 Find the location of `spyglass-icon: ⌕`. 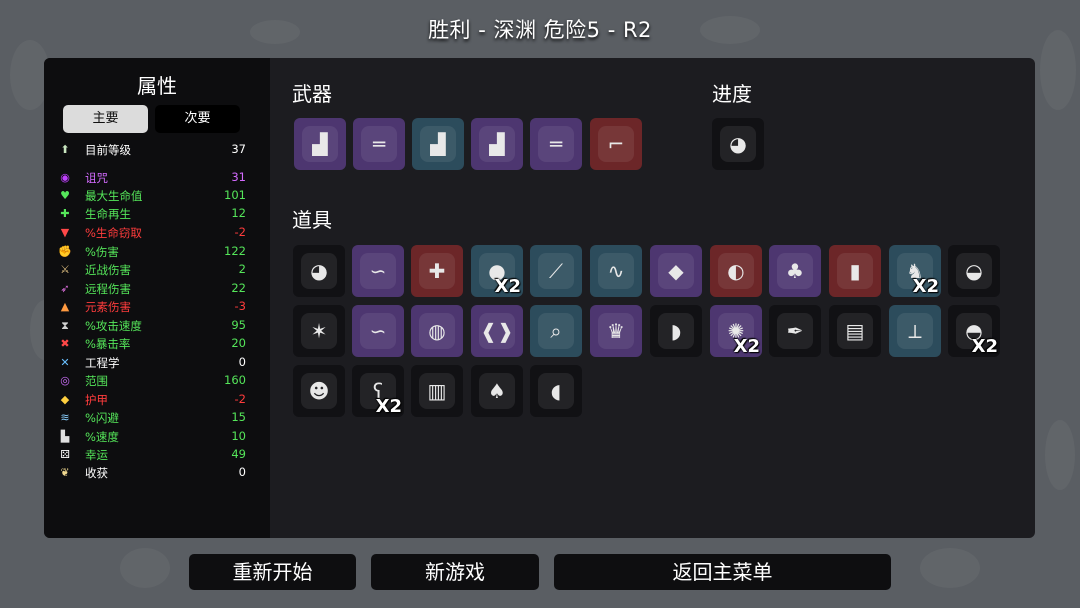

spyglass-icon: ⌕ is located at coordinates (556, 331).